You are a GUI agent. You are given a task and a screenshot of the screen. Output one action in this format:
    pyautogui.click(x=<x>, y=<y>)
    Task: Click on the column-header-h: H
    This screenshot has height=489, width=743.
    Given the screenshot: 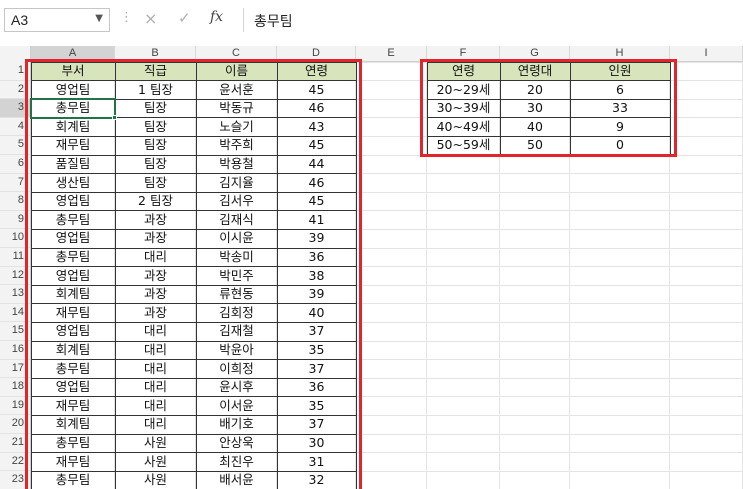 What is the action you would take?
    pyautogui.click(x=620, y=54)
    